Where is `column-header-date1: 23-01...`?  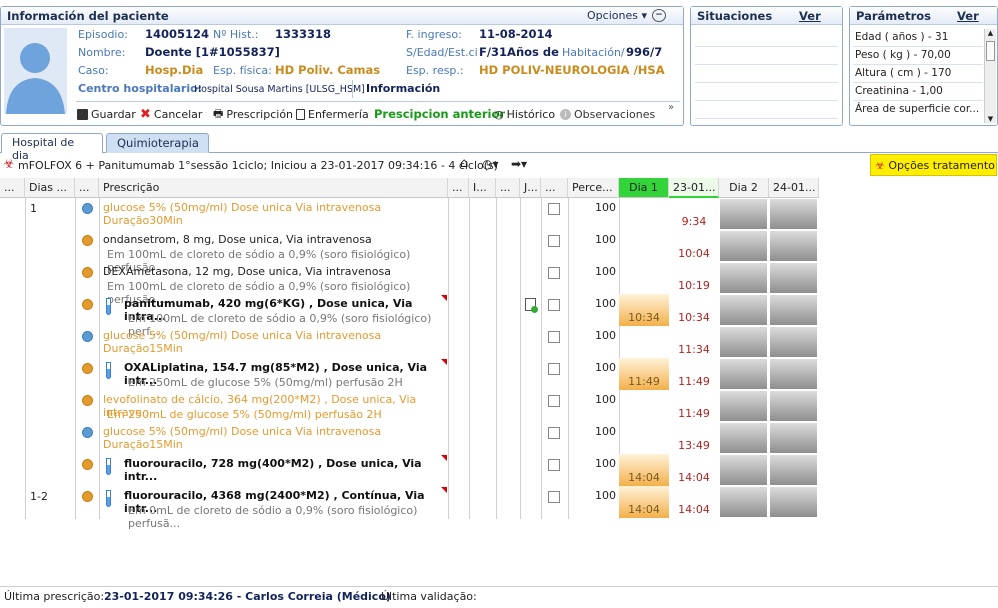
column-header-date1: 23-01... is located at coordinates (694, 188).